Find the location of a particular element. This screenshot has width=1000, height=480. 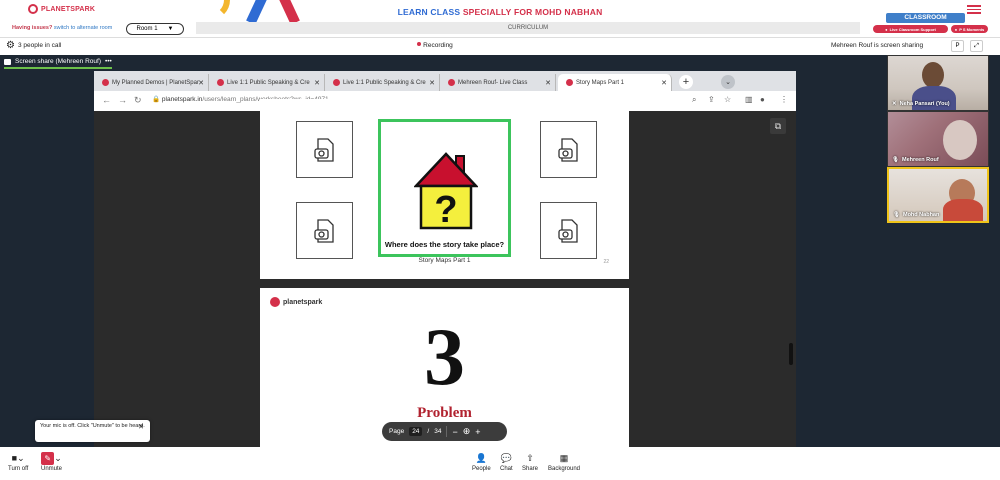

participant-name: 🎙 Mehreen Rouf is located at coordinates (915, 160).